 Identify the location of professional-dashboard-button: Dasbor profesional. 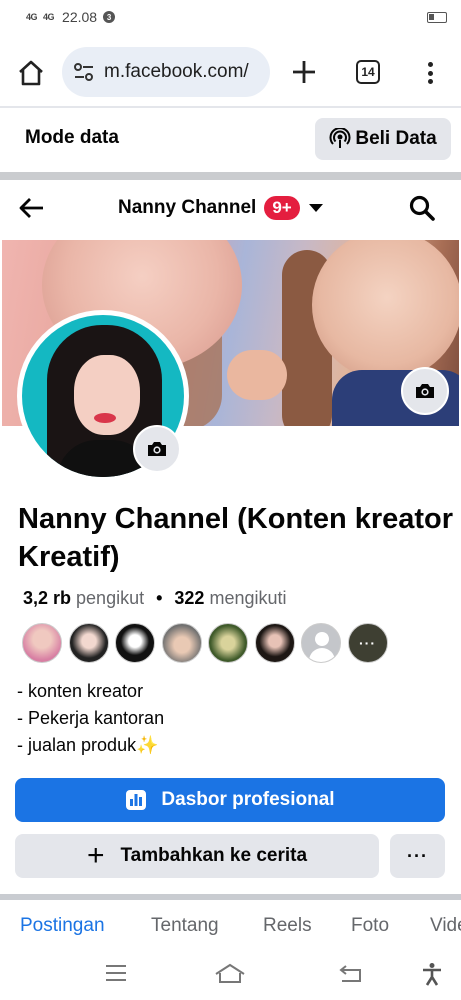
(230, 800).